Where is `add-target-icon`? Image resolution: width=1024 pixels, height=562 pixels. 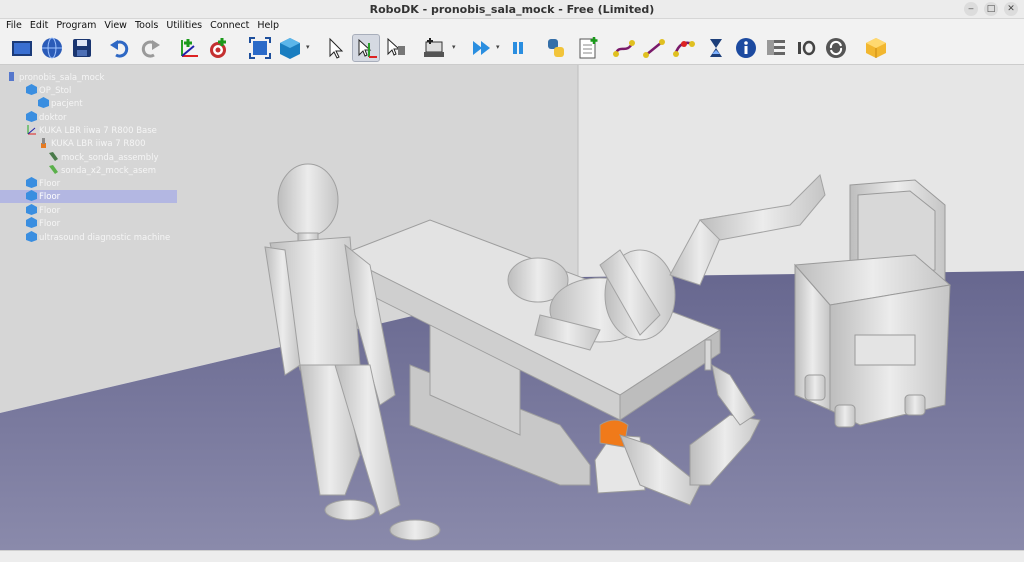 add-target-icon is located at coordinates (218, 48).